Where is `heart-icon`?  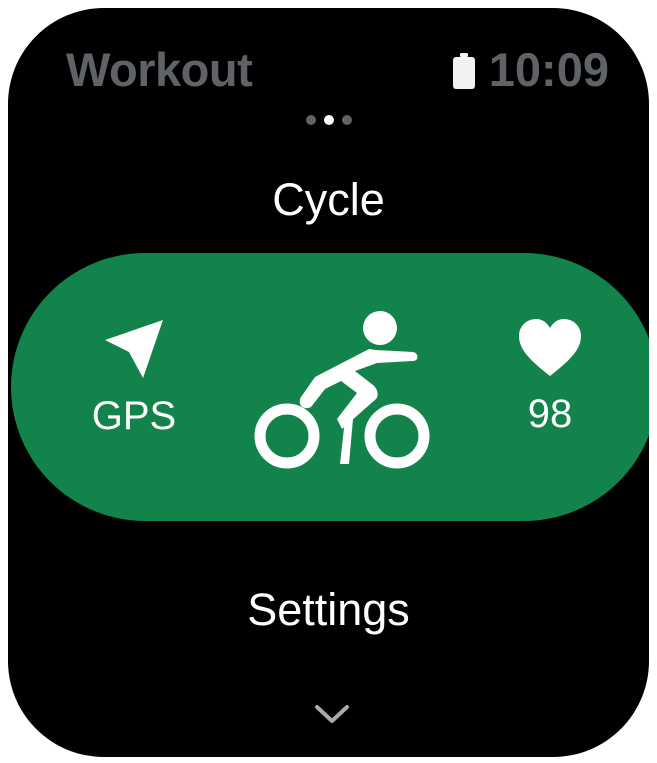
heart-icon is located at coordinates (550, 348).